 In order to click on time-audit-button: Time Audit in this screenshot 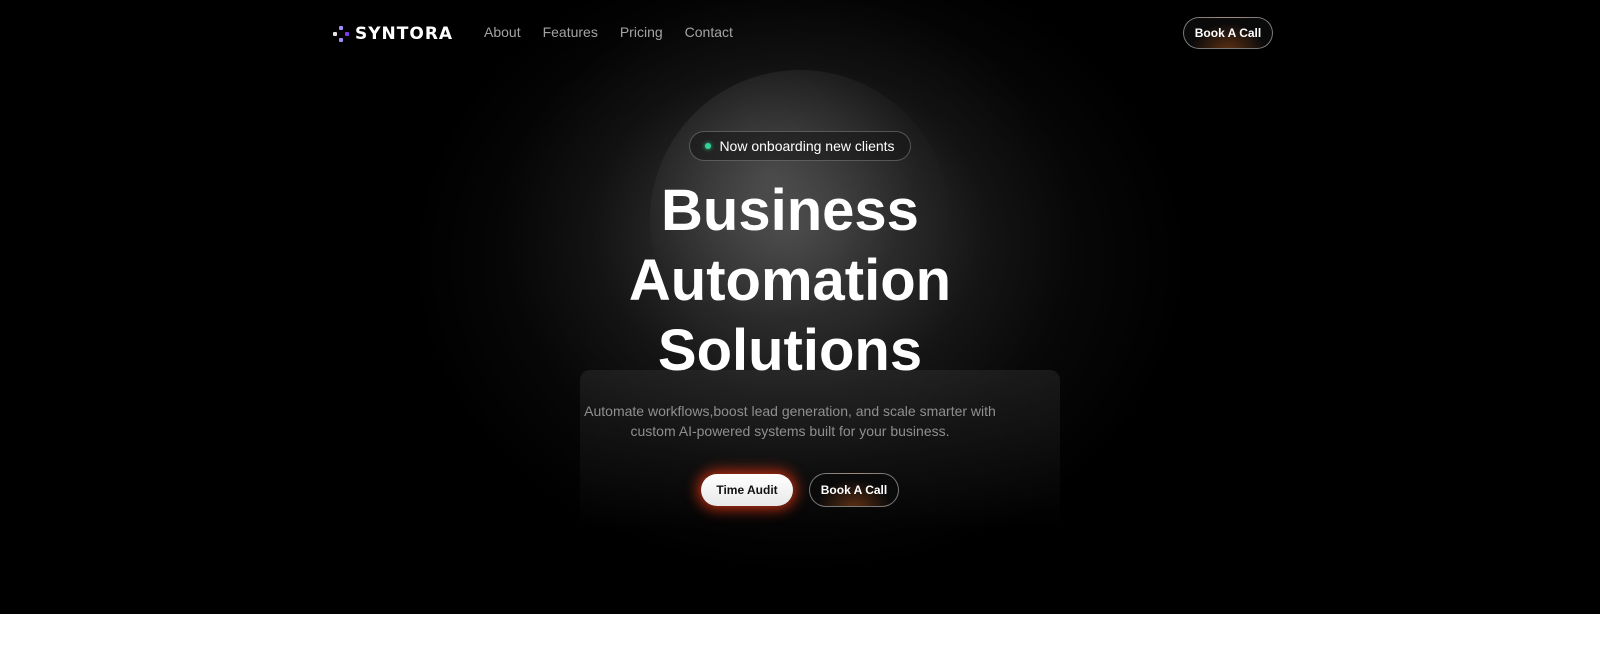, I will do `click(747, 490)`.